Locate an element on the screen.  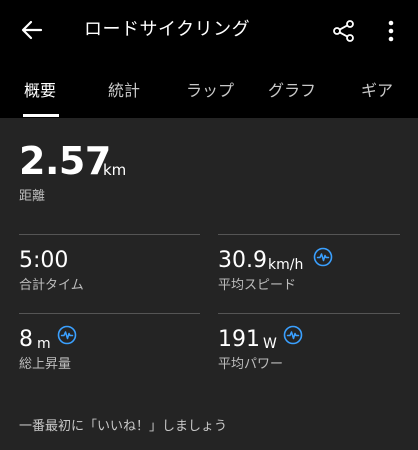
like-prompt: 一番最初に「いいね！」しましょう is located at coordinates (123, 427).